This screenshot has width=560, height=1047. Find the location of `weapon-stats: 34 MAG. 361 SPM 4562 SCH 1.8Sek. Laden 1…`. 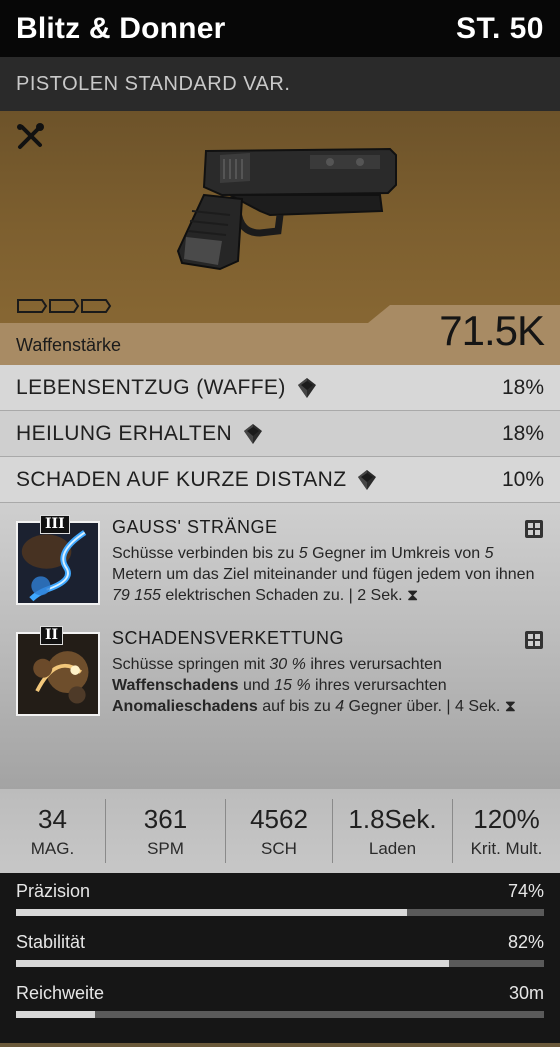

weapon-stats: 34 MAG. 361 SPM 4562 SCH 1.8Sek. Laden 1… is located at coordinates (280, 831).